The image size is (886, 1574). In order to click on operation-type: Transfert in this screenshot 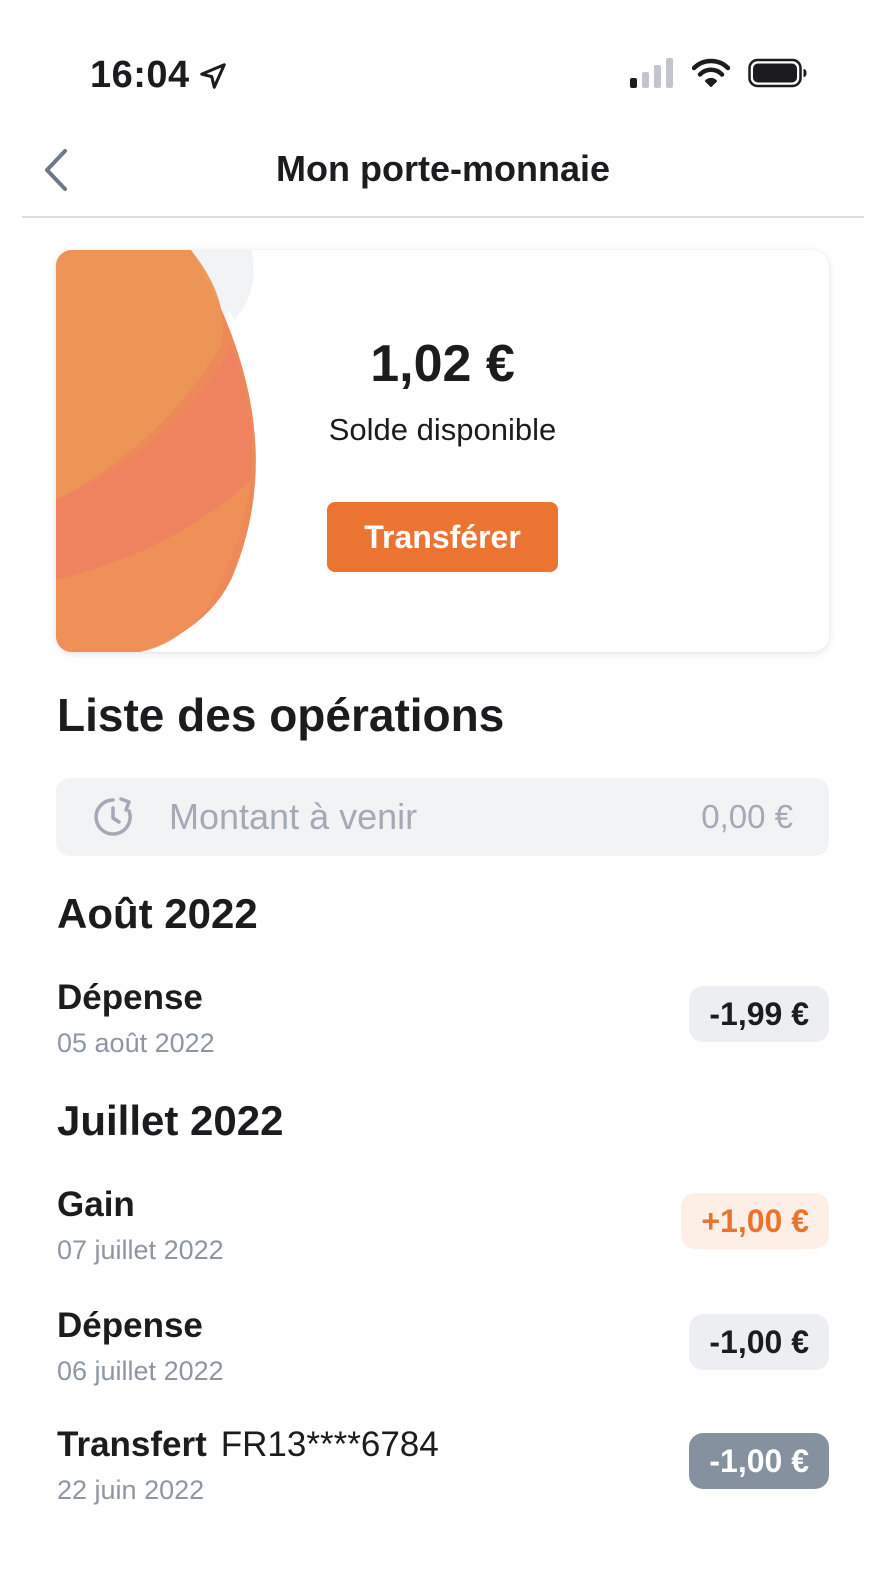, I will do `click(132, 1444)`.